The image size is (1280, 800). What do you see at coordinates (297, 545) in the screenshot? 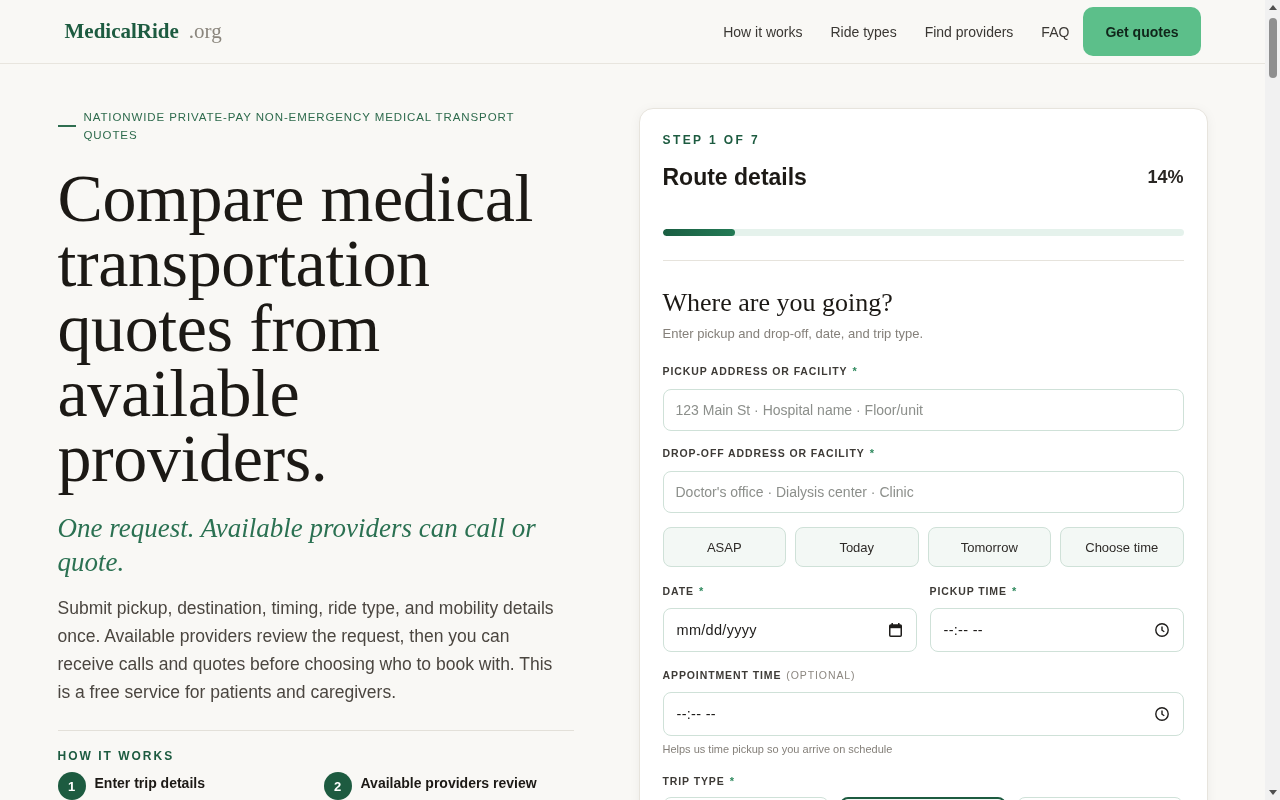
I see `hero-tagline: One request. Available providers can call or quote.` at bounding box center [297, 545].